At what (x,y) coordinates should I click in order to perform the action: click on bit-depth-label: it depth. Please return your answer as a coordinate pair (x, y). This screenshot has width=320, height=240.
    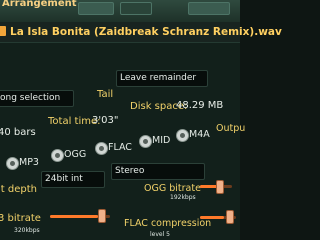
    Looking at the image, I should click on (18, 189).